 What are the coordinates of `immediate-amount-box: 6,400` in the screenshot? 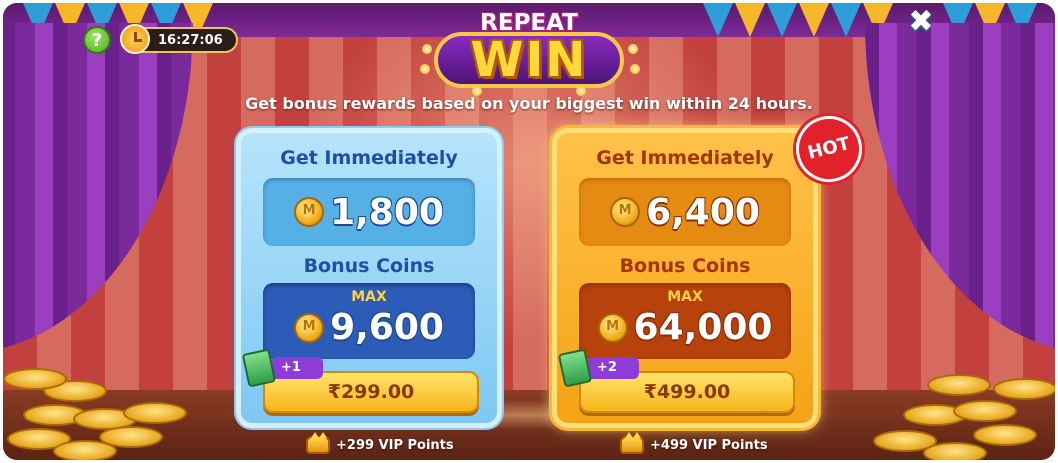 It's located at (685, 212).